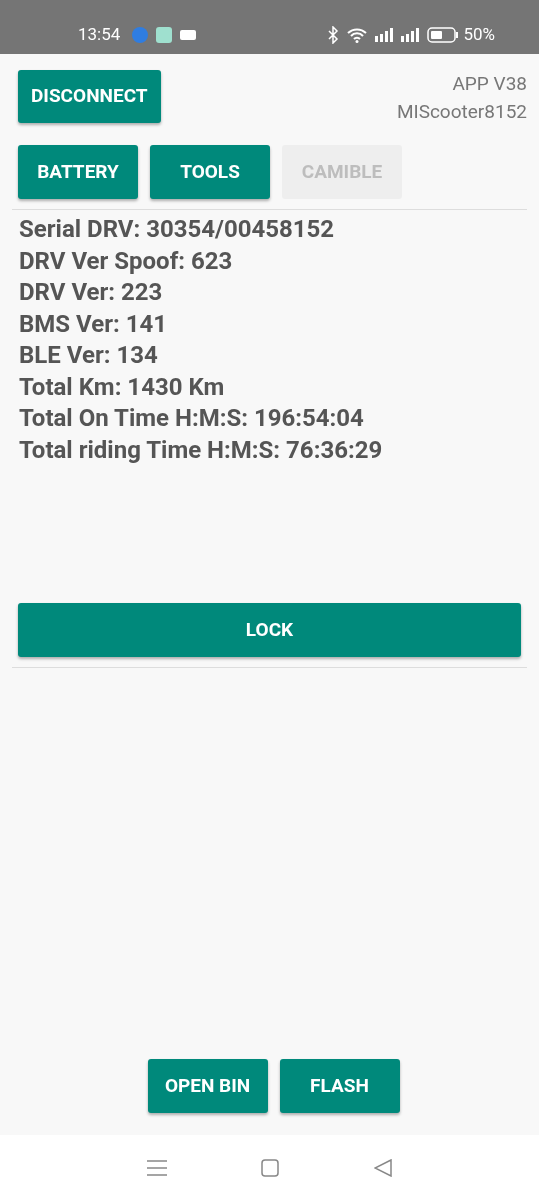 The width and height of the screenshot is (539, 1200). Describe the element at coordinates (99, 35) in the screenshot. I see `clock: 13:54` at that location.